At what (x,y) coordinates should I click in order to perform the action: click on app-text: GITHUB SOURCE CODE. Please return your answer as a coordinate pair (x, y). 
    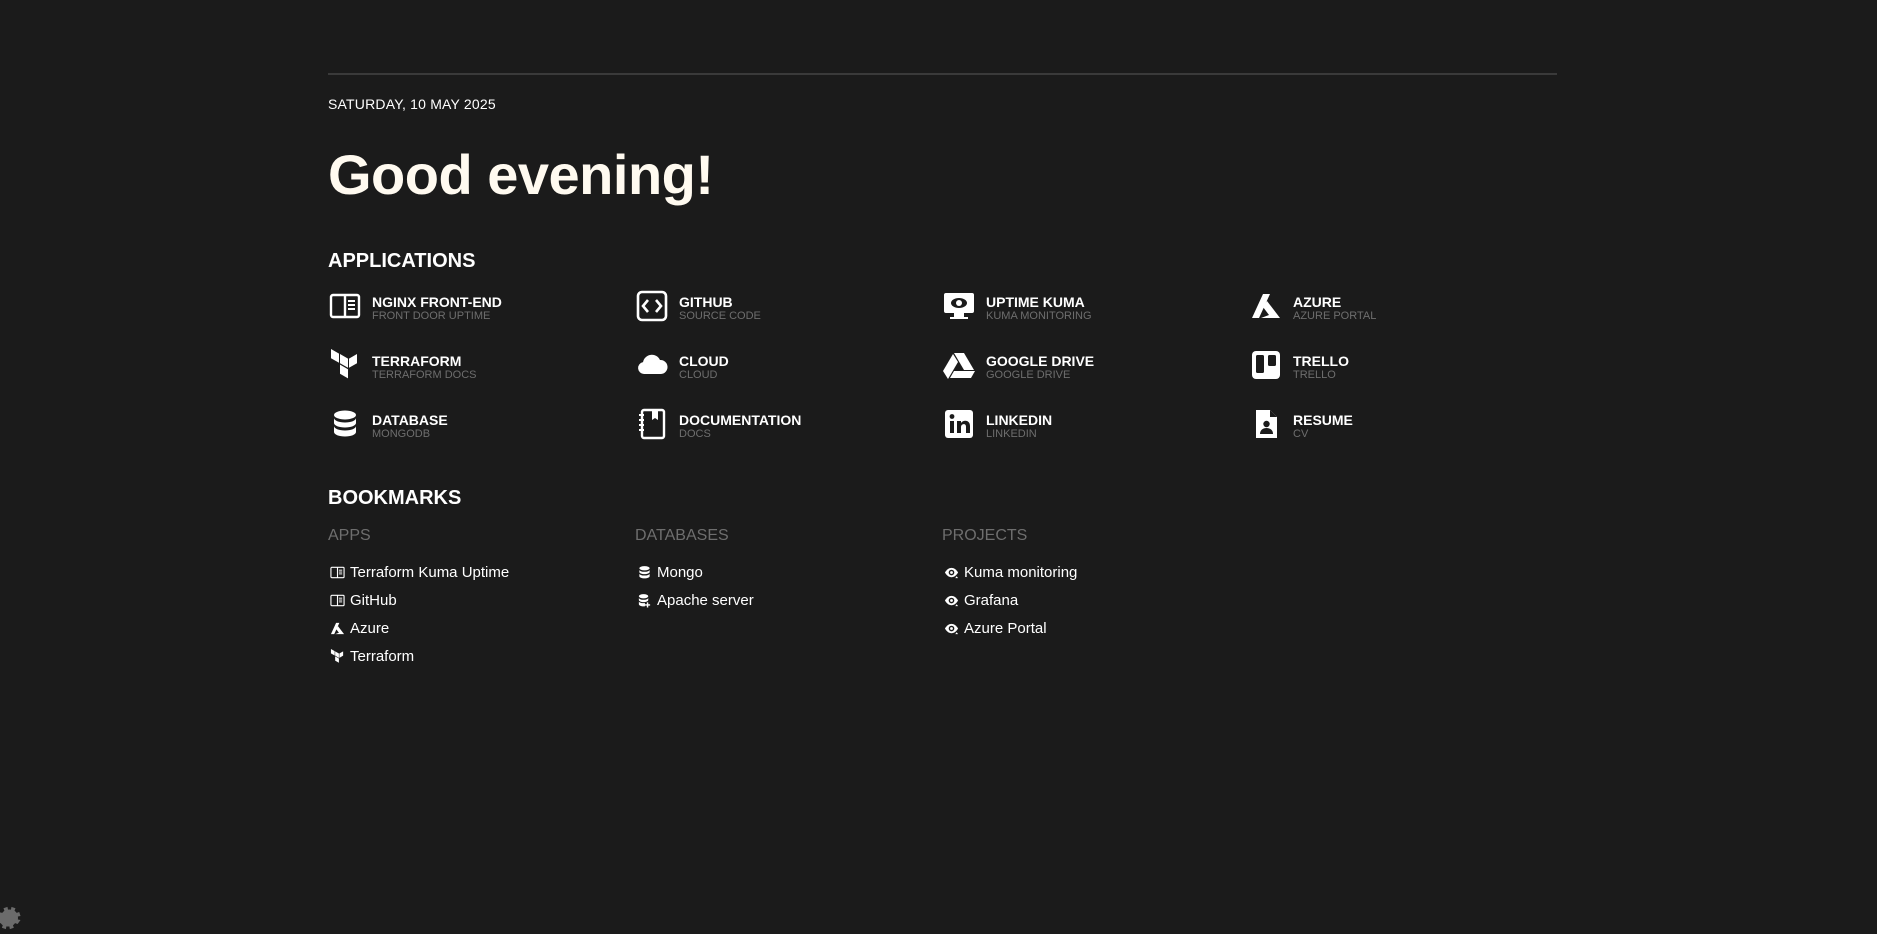
    Looking at the image, I should click on (720, 306).